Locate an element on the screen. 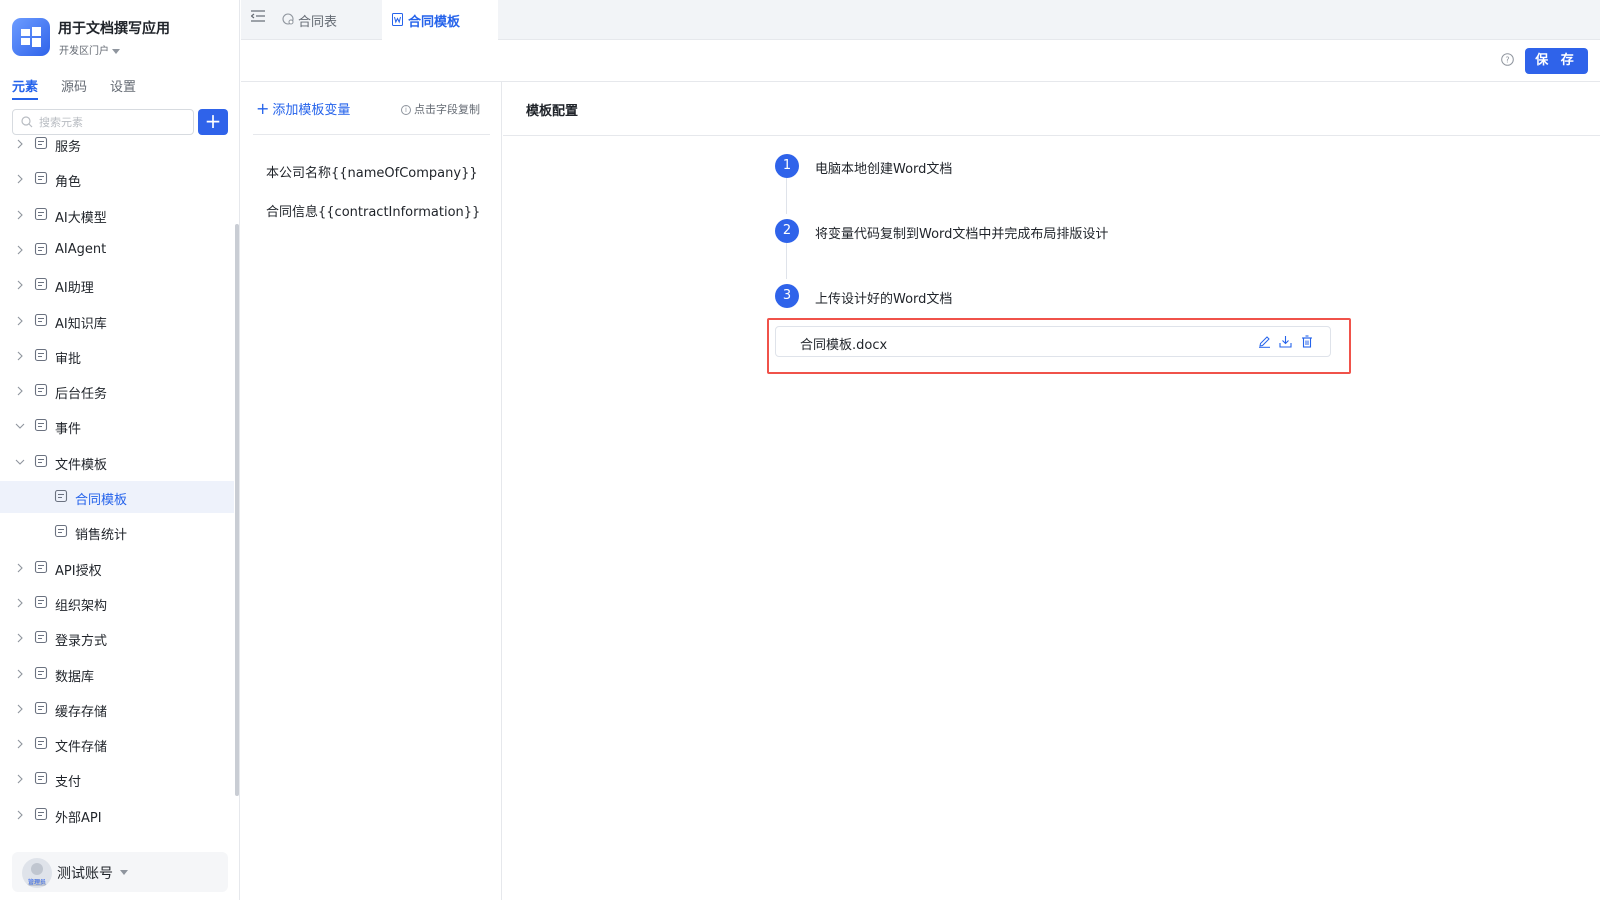  action-bar: ? 保 存 is located at coordinates (920, 61).